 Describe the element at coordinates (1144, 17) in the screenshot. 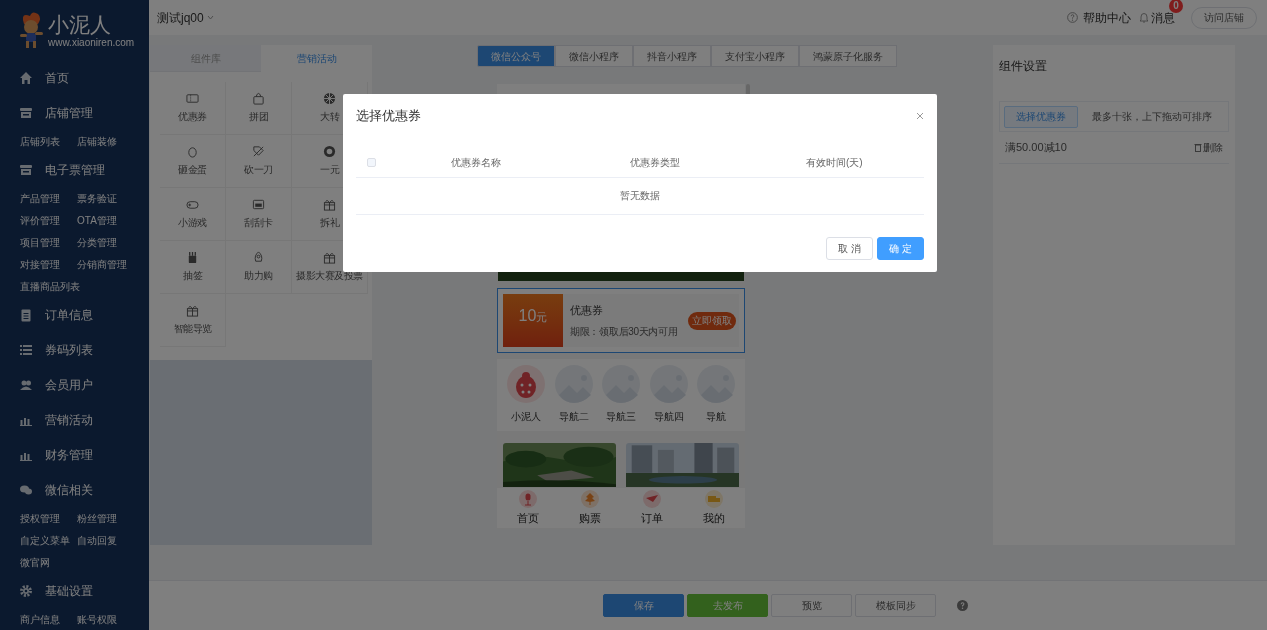

I see `bell-icon` at that location.